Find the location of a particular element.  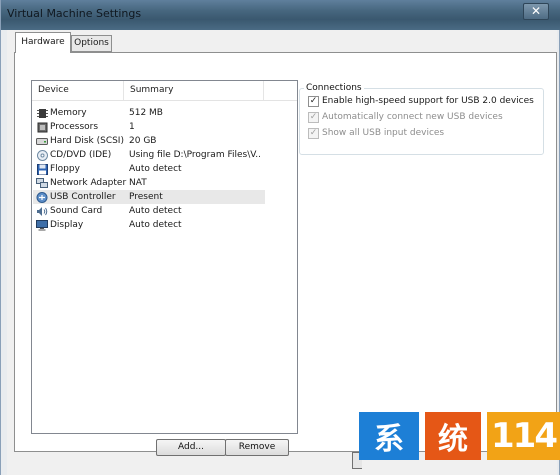

device-name: Floppy is located at coordinates (65, 169).